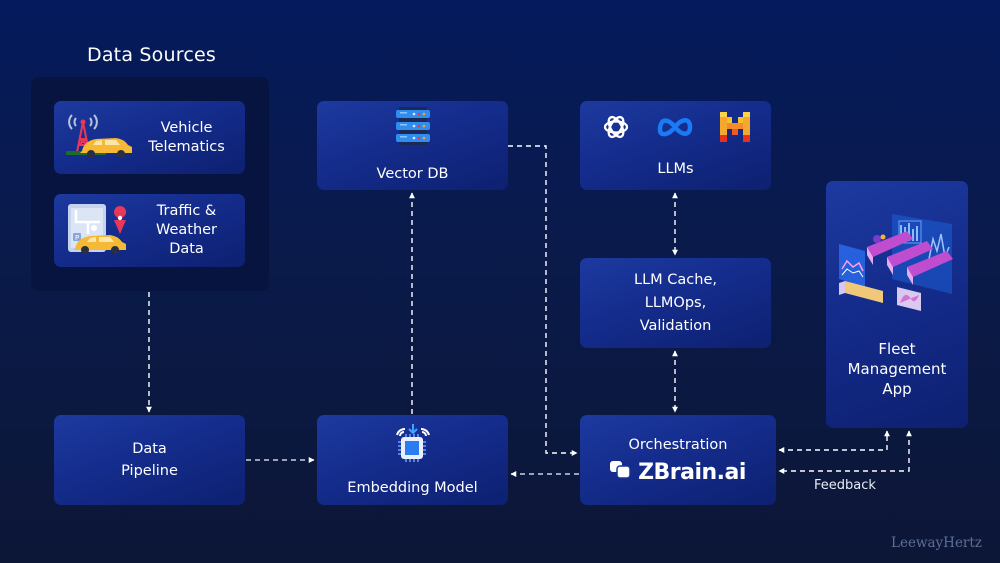  Describe the element at coordinates (412, 487) in the screenshot. I see `node-label: Embedding Model` at that location.